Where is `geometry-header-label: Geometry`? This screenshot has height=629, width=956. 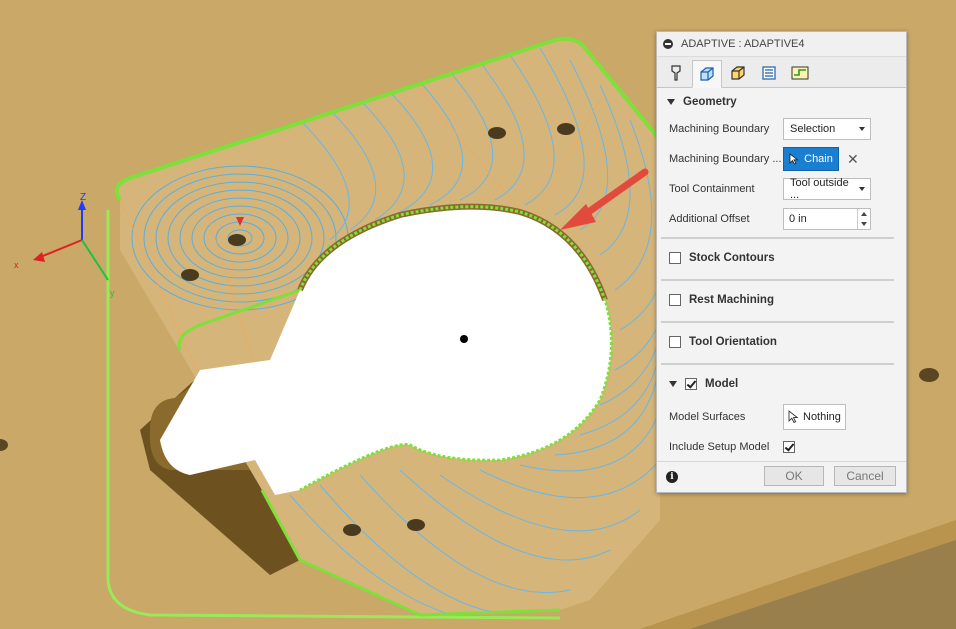
geometry-header-label: Geometry is located at coordinates (710, 102).